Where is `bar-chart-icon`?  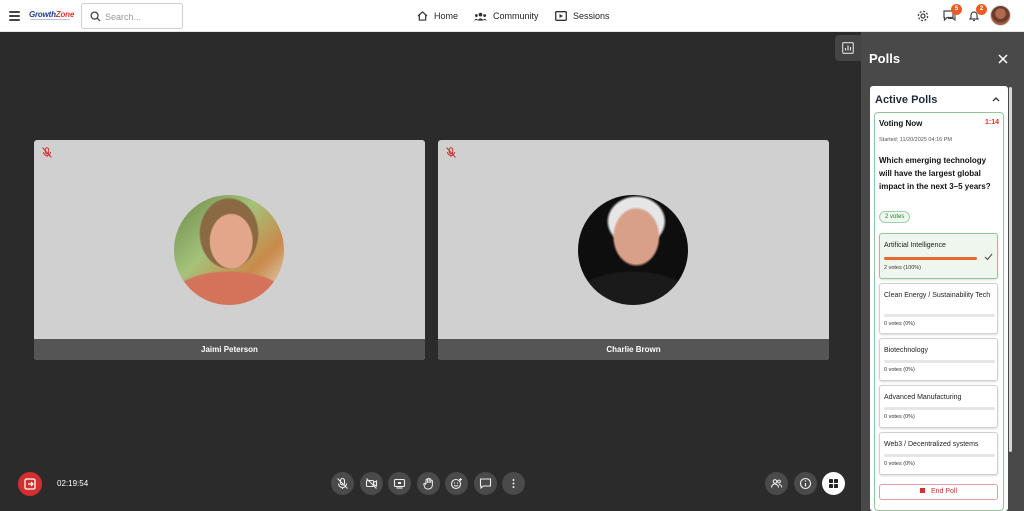
bar-chart-icon is located at coordinates (848, 48).